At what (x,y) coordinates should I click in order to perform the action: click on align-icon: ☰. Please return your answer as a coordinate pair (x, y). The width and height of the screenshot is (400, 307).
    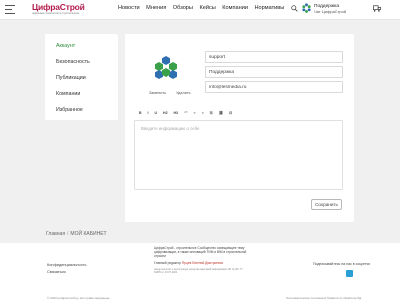
    Looking at the image, I should click on (211, 113).